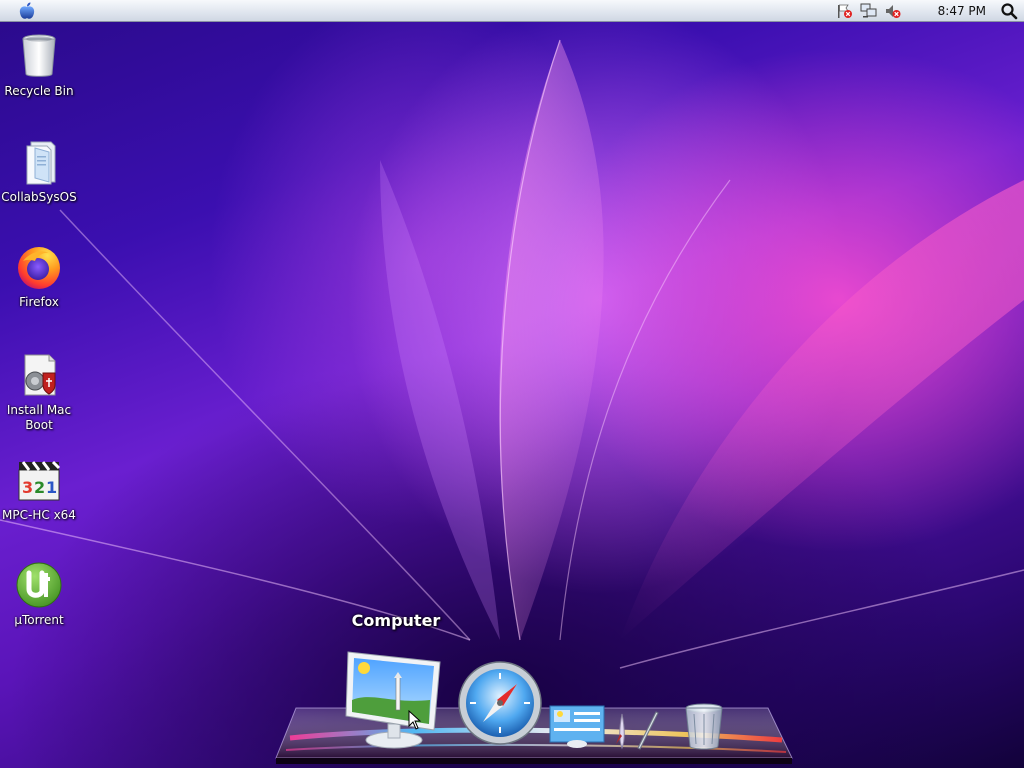  I want to click on dock-item-draw, so click(636, 728).